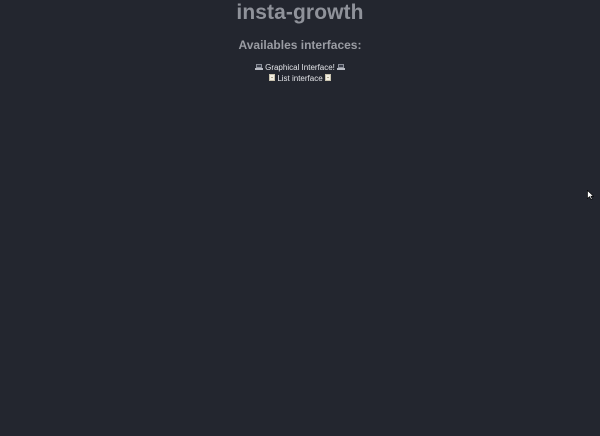  I want to click on list-interface-label: List interface, so click(300, 78).